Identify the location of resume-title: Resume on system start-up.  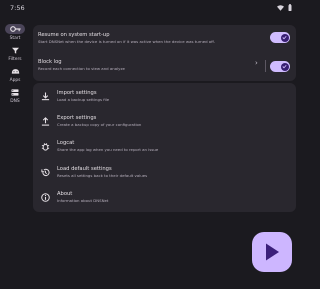
(74, 35).